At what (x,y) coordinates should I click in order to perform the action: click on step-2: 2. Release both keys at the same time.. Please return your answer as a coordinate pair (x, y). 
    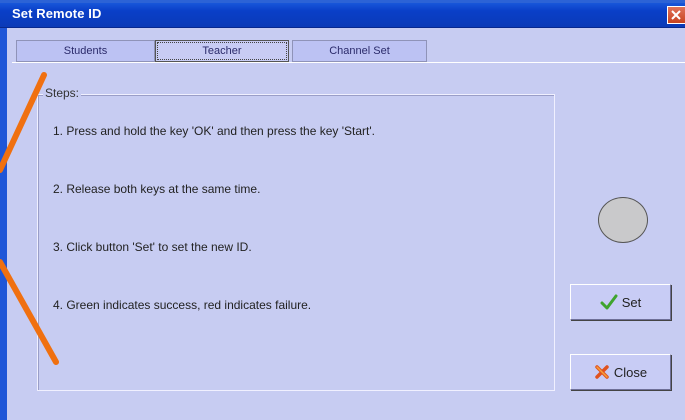
    Looking at the image, I should click on (157, 189).